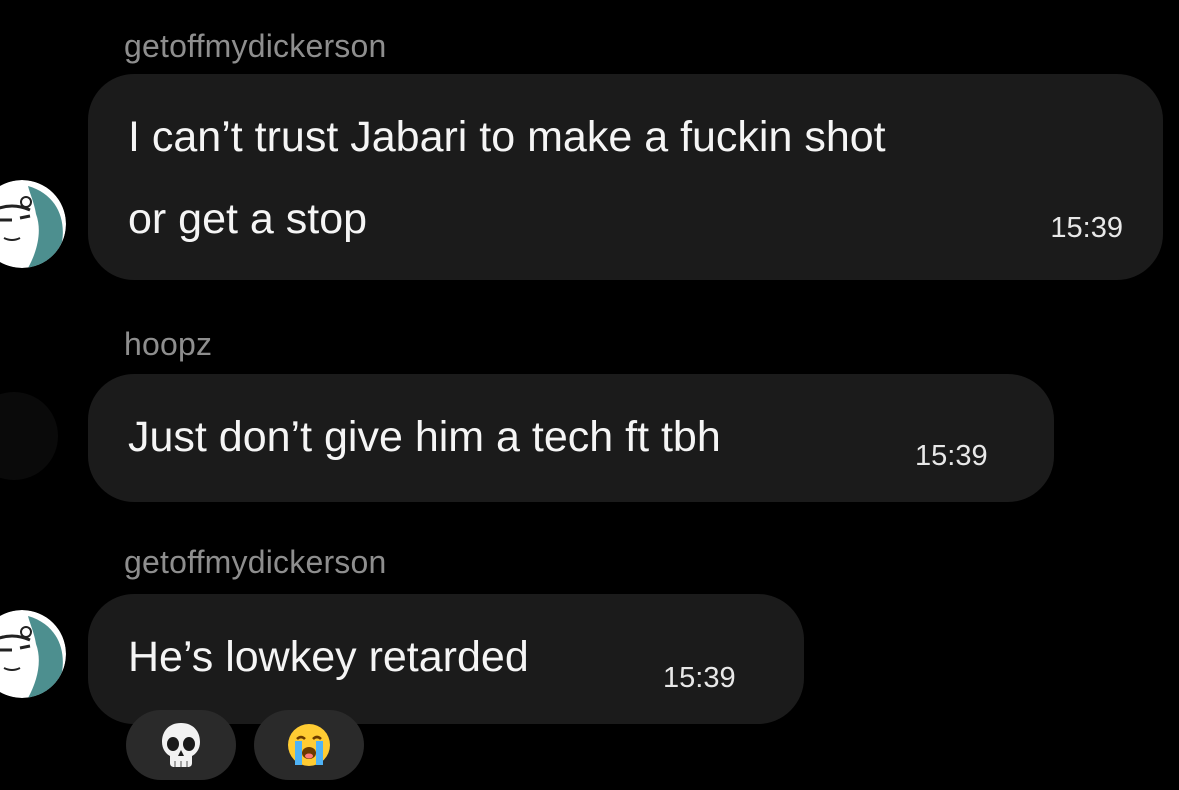 Image resolution: width=1179 pixels, height=790 pixels. I want to click on reaction-crying, so click(309, 745).